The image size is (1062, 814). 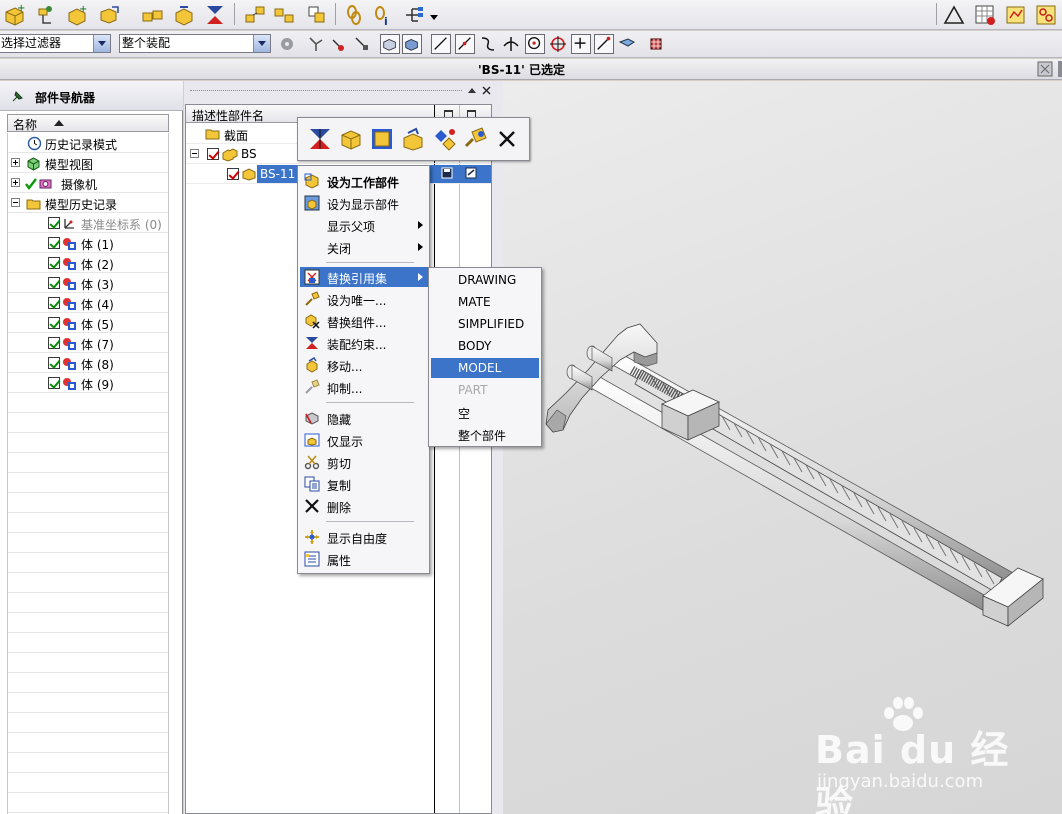 What do you see at coordinates (110, 15) in the screenshot?
I see `mirror-assembly-icon` at bounding box center [110, 15].